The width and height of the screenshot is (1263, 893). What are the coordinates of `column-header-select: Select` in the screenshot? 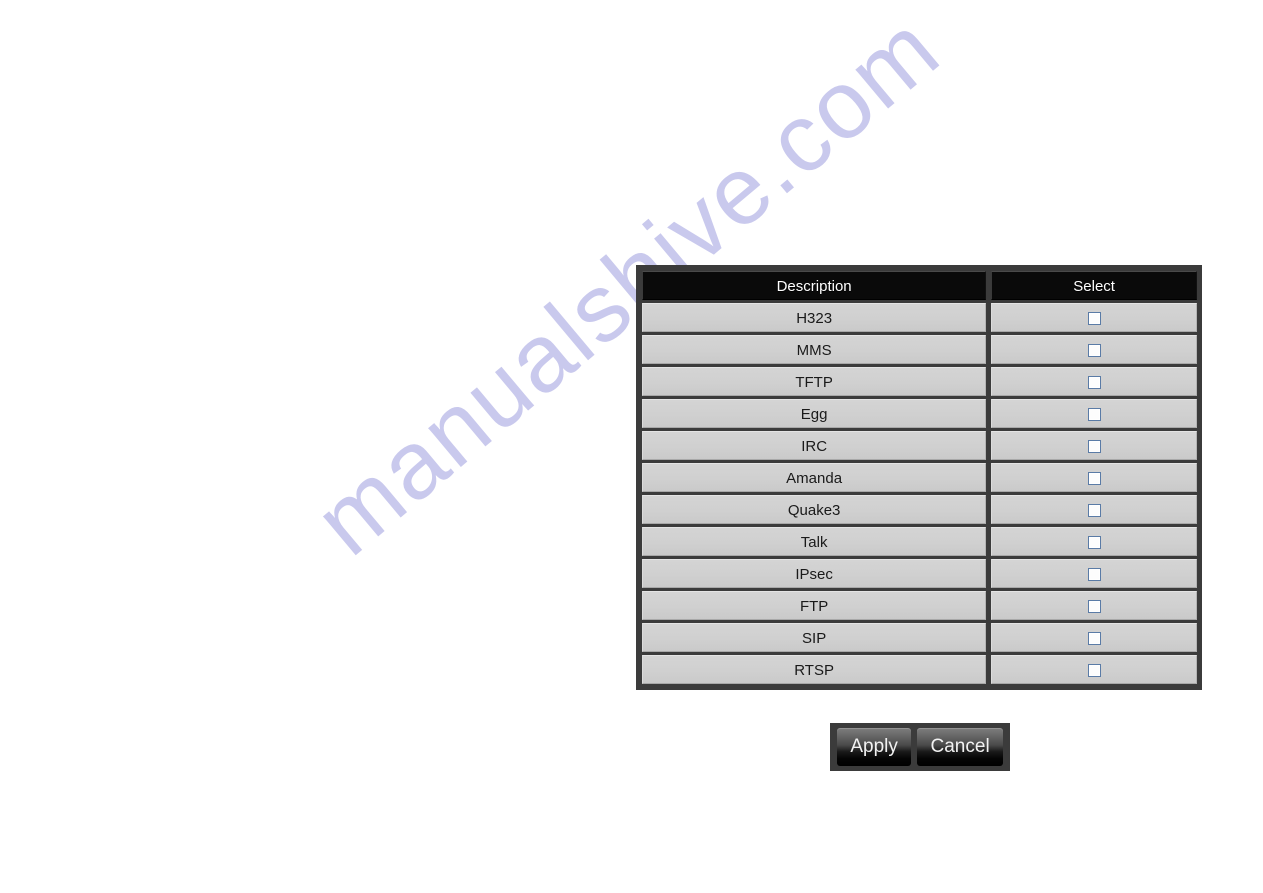 It's located at (1094, 285).